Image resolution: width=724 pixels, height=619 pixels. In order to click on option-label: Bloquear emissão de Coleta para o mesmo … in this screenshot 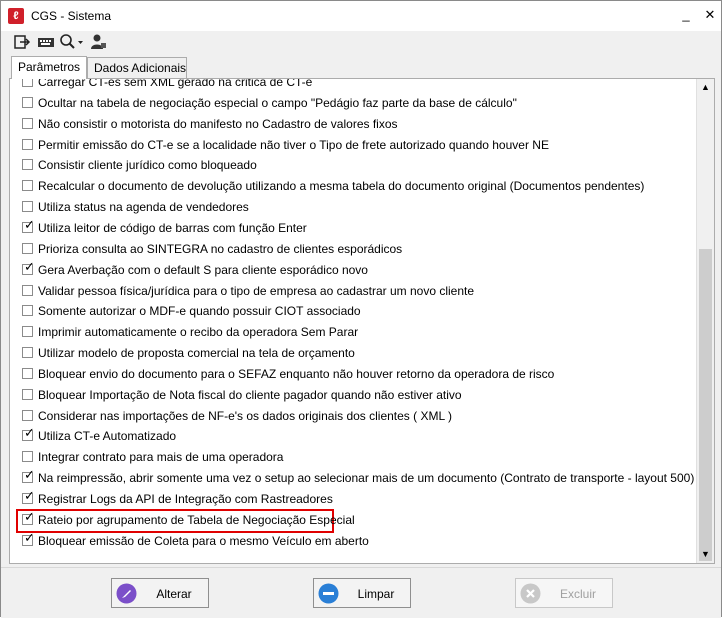, I will do `click(203, 540)`.